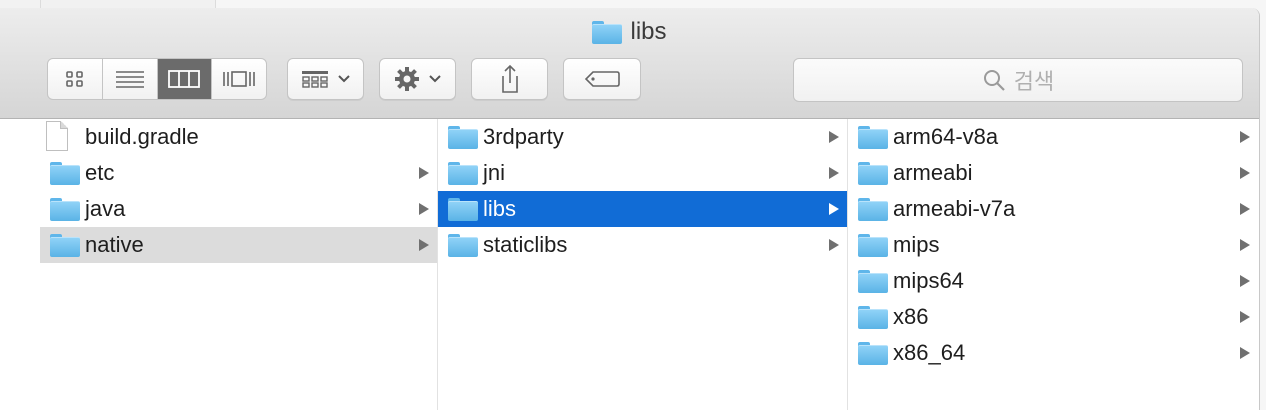 The height and width of the screenshot is (410, 1266). I want to click on list-view-button, so click(130, 79).